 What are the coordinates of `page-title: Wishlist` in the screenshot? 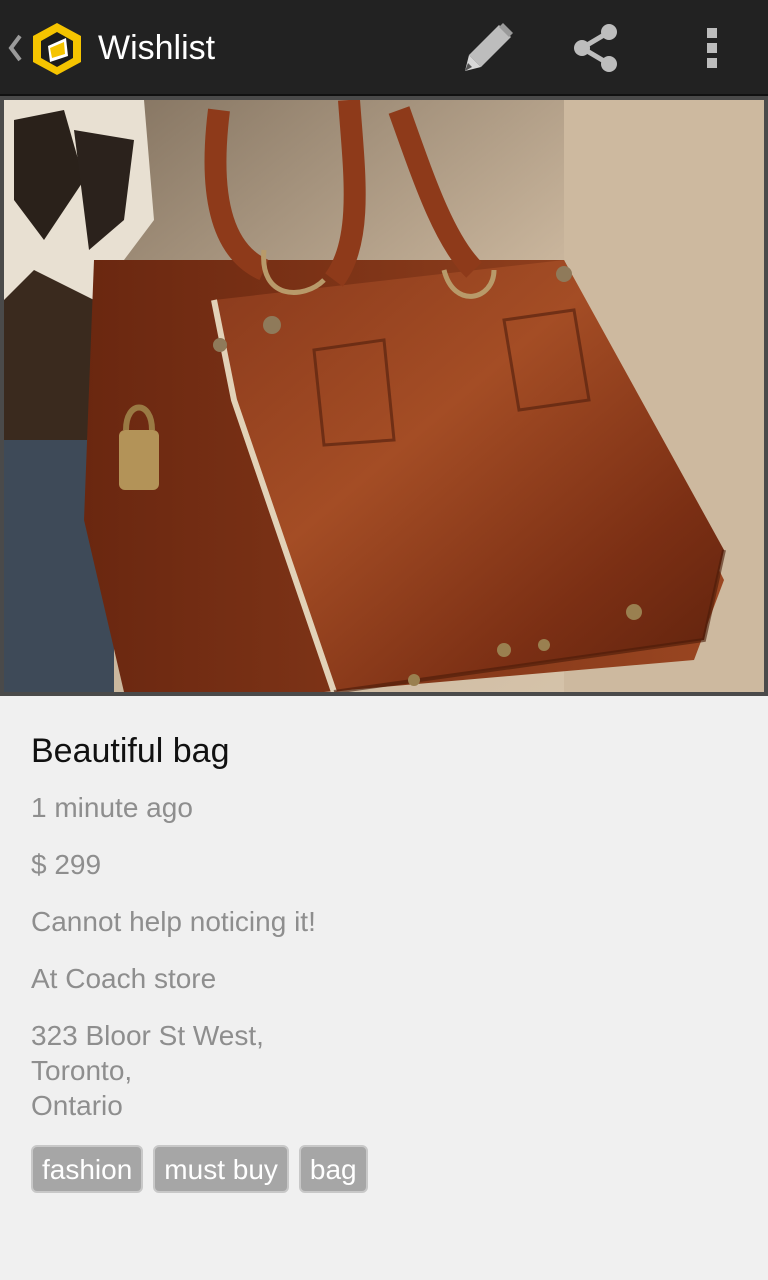 It's located at (157, 48).